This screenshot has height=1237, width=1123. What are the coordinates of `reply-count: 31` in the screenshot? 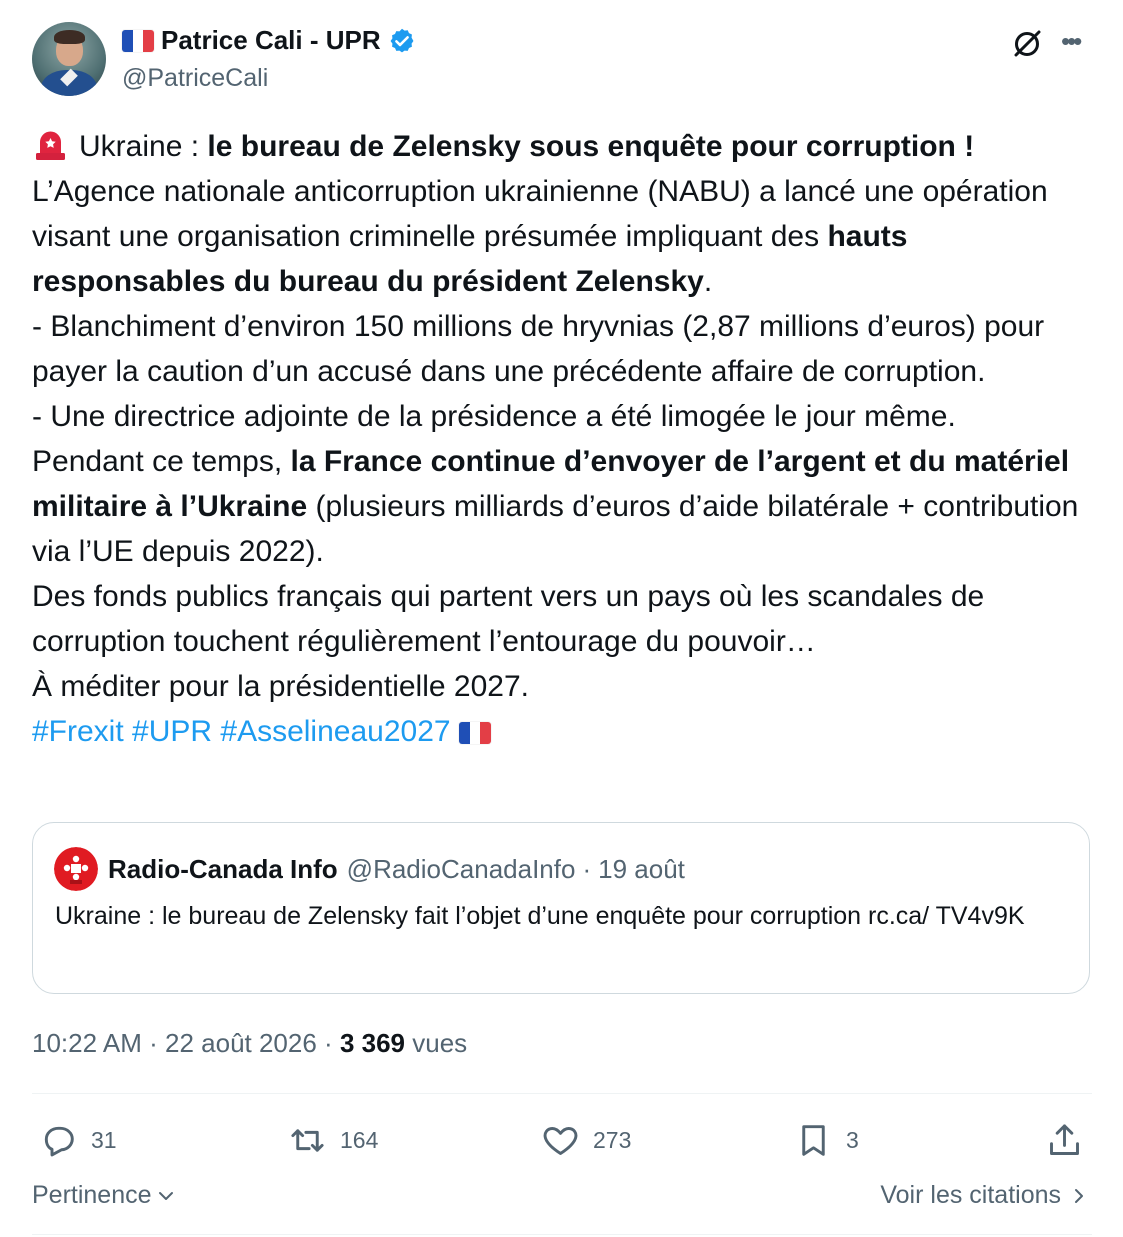 It's located at (104, 1140).